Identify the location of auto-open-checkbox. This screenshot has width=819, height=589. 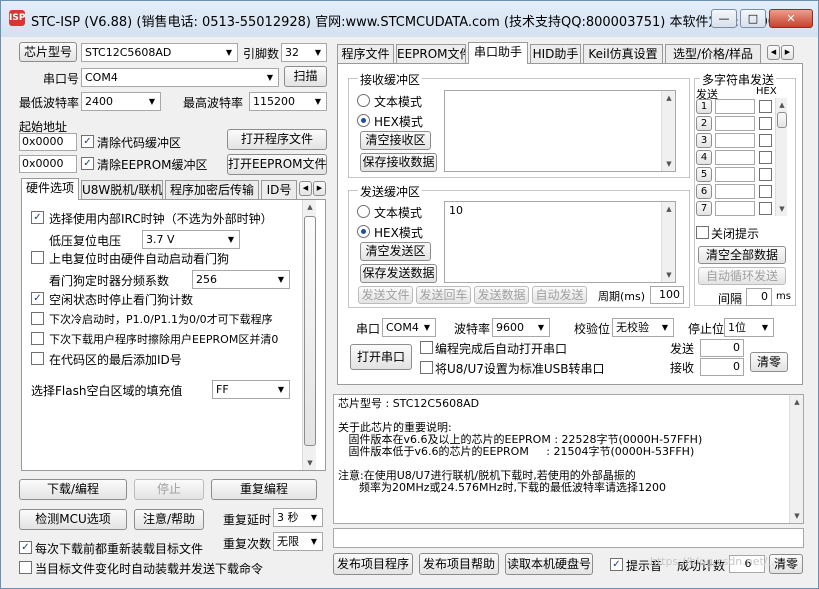
(426, 347).